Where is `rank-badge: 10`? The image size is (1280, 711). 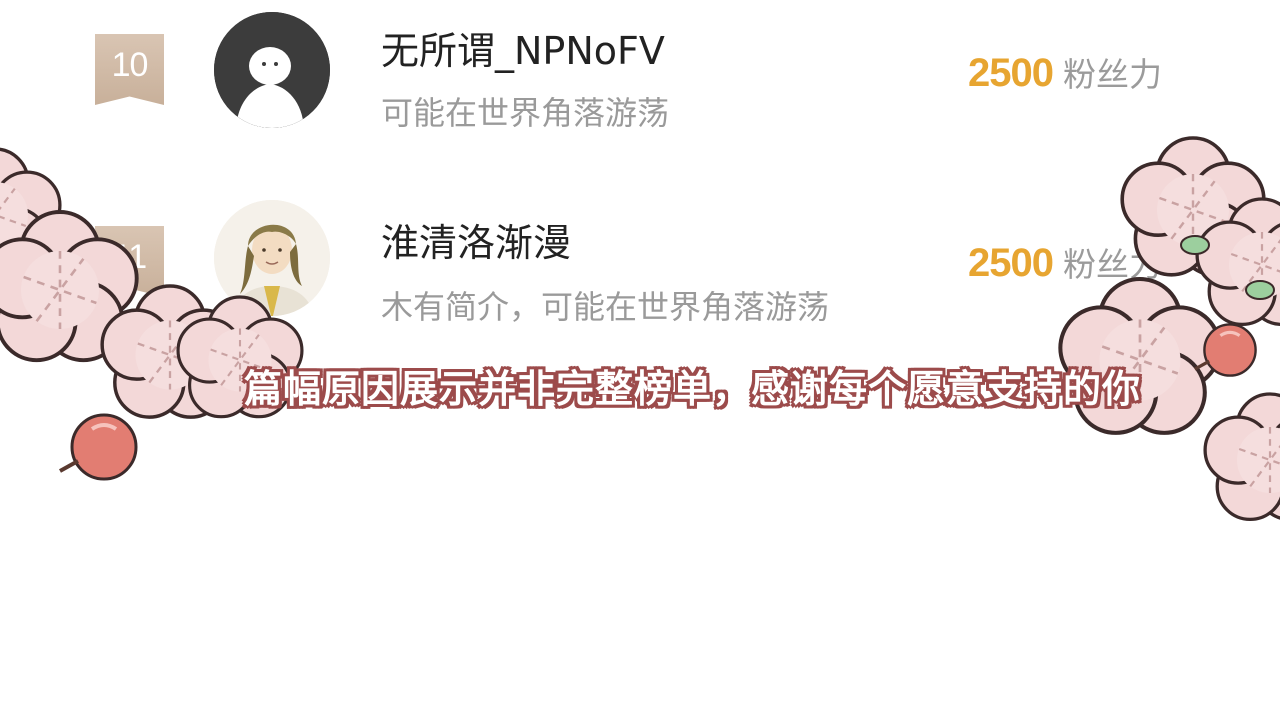
rank-badge: 10 is located at coordinates (129, 69).